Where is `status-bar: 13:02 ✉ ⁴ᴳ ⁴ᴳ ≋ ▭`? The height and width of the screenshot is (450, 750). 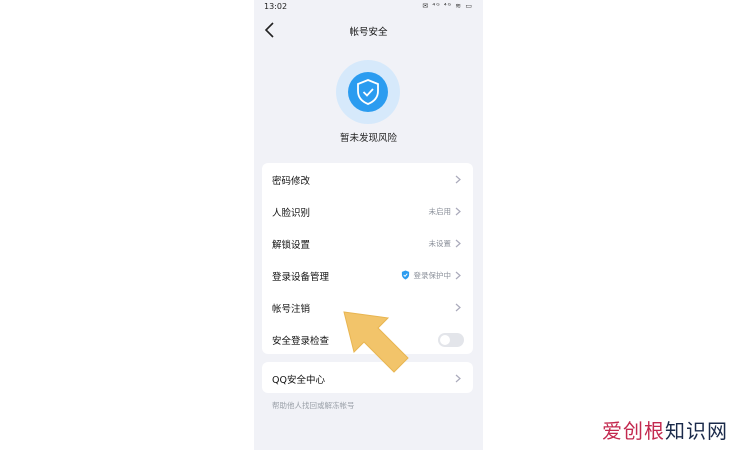 status-bar: 13:02 ✉ ⁴ᴳ ⁴ᴳ ≋ ▭ is located at coordinates (368, 7).